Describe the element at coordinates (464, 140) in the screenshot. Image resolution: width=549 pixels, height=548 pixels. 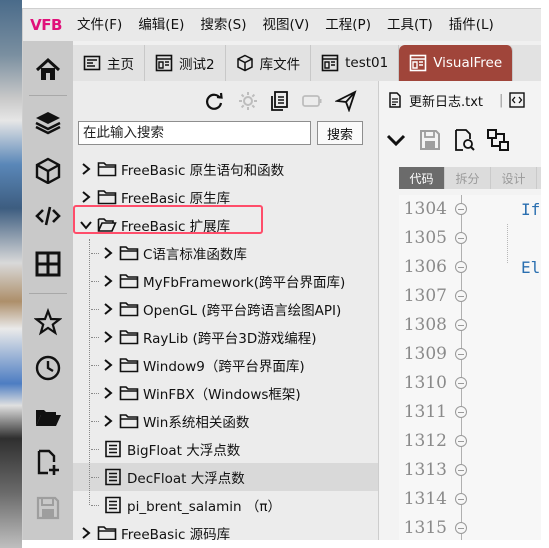
I see `find-in-file-button` at that location.